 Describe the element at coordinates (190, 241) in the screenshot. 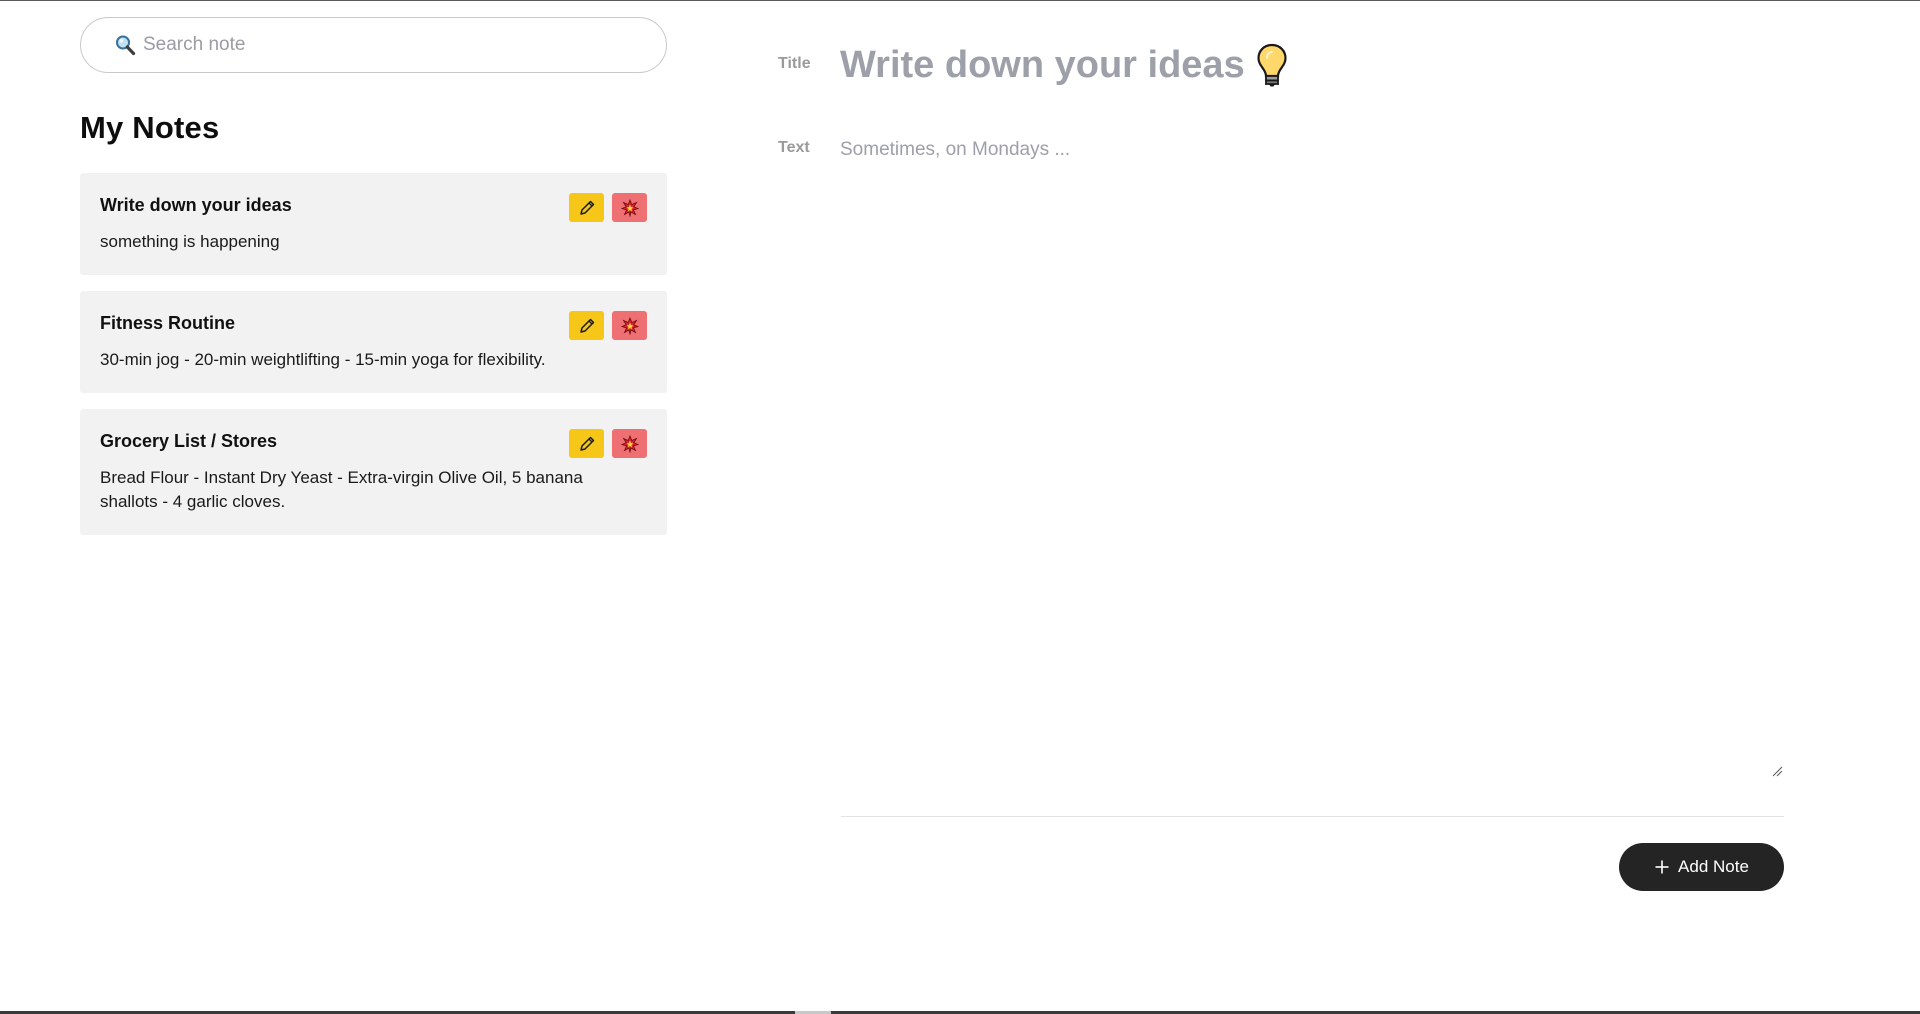

I see `note-text: something is happening` at that location.